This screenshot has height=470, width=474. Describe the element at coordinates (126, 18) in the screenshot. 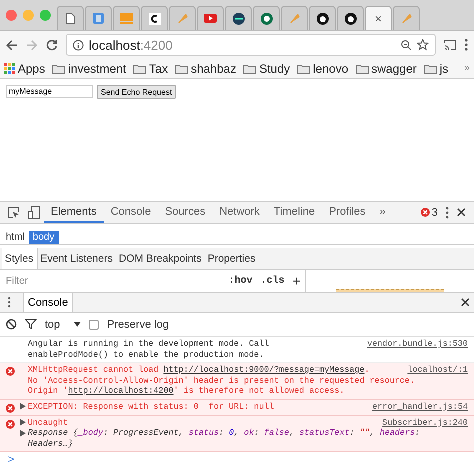

I see `box-icon` at that location.